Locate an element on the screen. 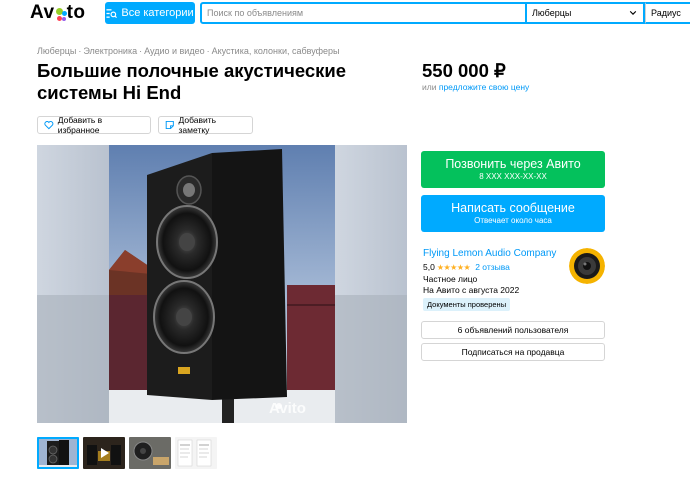 The height and width of the screenshot is (483, 690). radius-button: Радиус is located at coordinates (667, 13).